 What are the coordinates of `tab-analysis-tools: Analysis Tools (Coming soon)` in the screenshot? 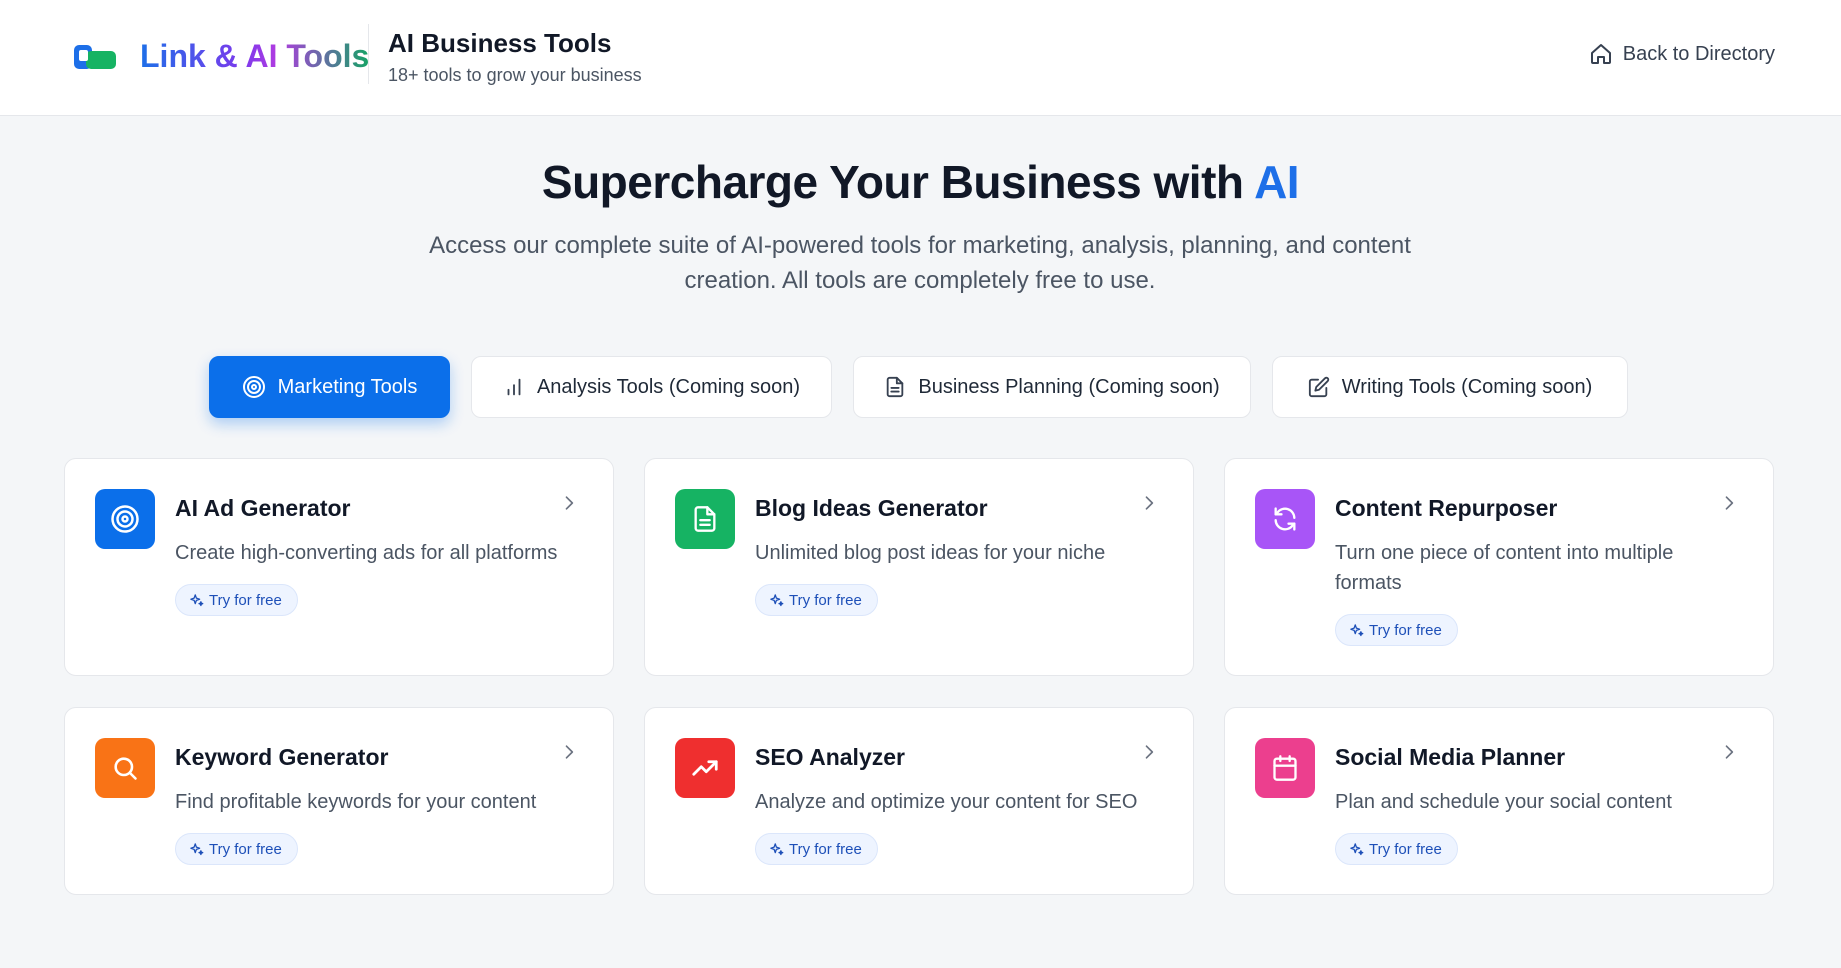 It's located at (651, 387).